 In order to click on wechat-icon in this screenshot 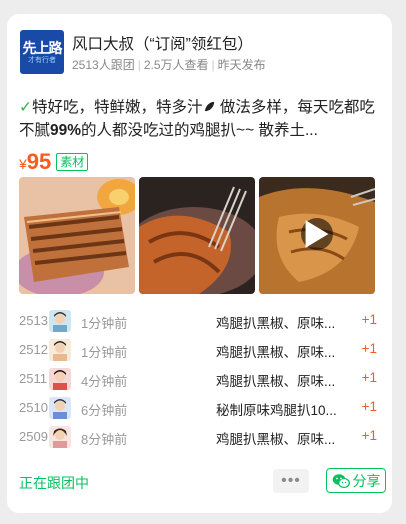, I will do `click(341, 480)`.